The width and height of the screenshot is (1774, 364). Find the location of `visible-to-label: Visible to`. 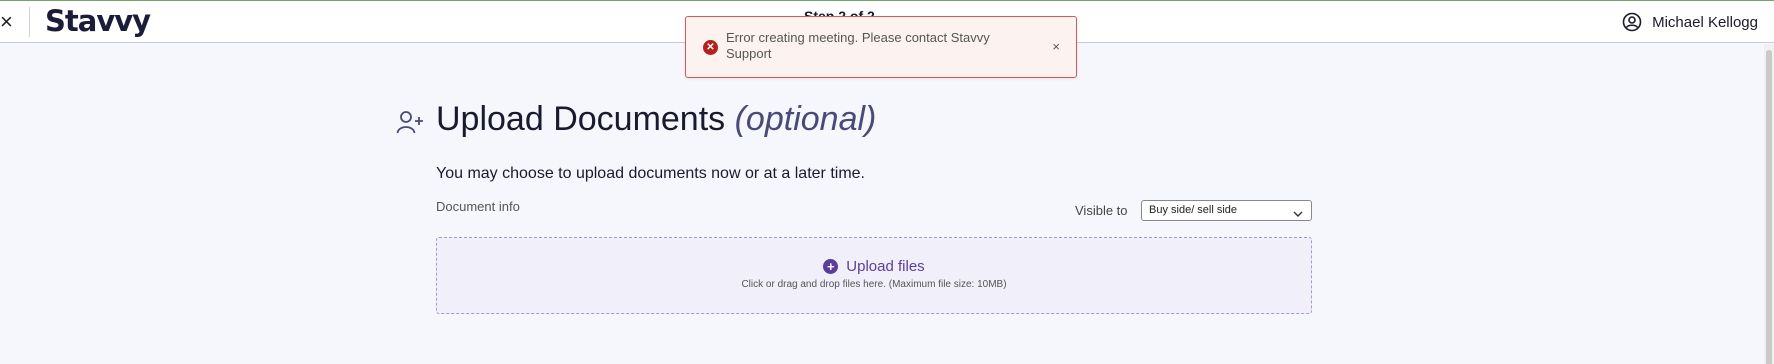

visible-to-label: Visible to is located at coordinates (1101, 210).